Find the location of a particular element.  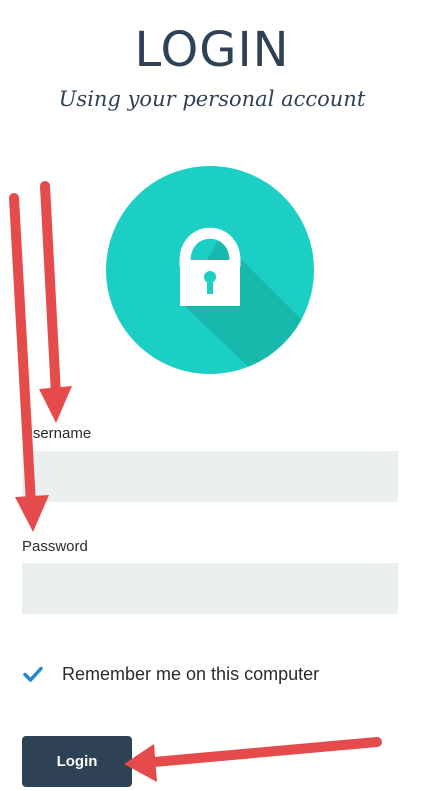

remember-checkbox is located at coordinates (33, 674).